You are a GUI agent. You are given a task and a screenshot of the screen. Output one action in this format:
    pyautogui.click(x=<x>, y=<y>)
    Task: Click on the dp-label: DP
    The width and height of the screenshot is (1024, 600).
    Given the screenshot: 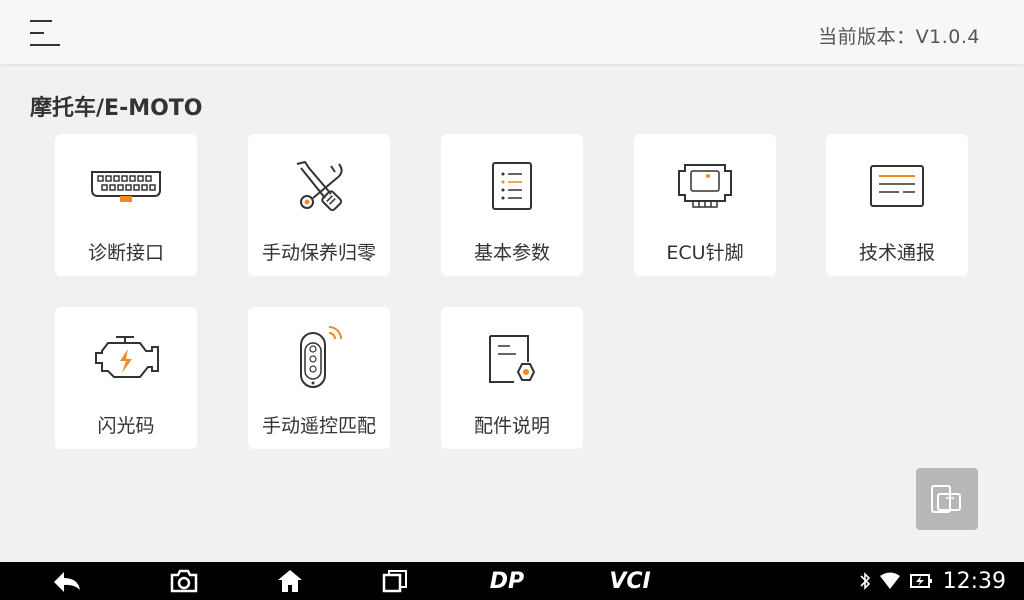 What is the action you would take?
    pyautogui.click(x=507, y=581)
    